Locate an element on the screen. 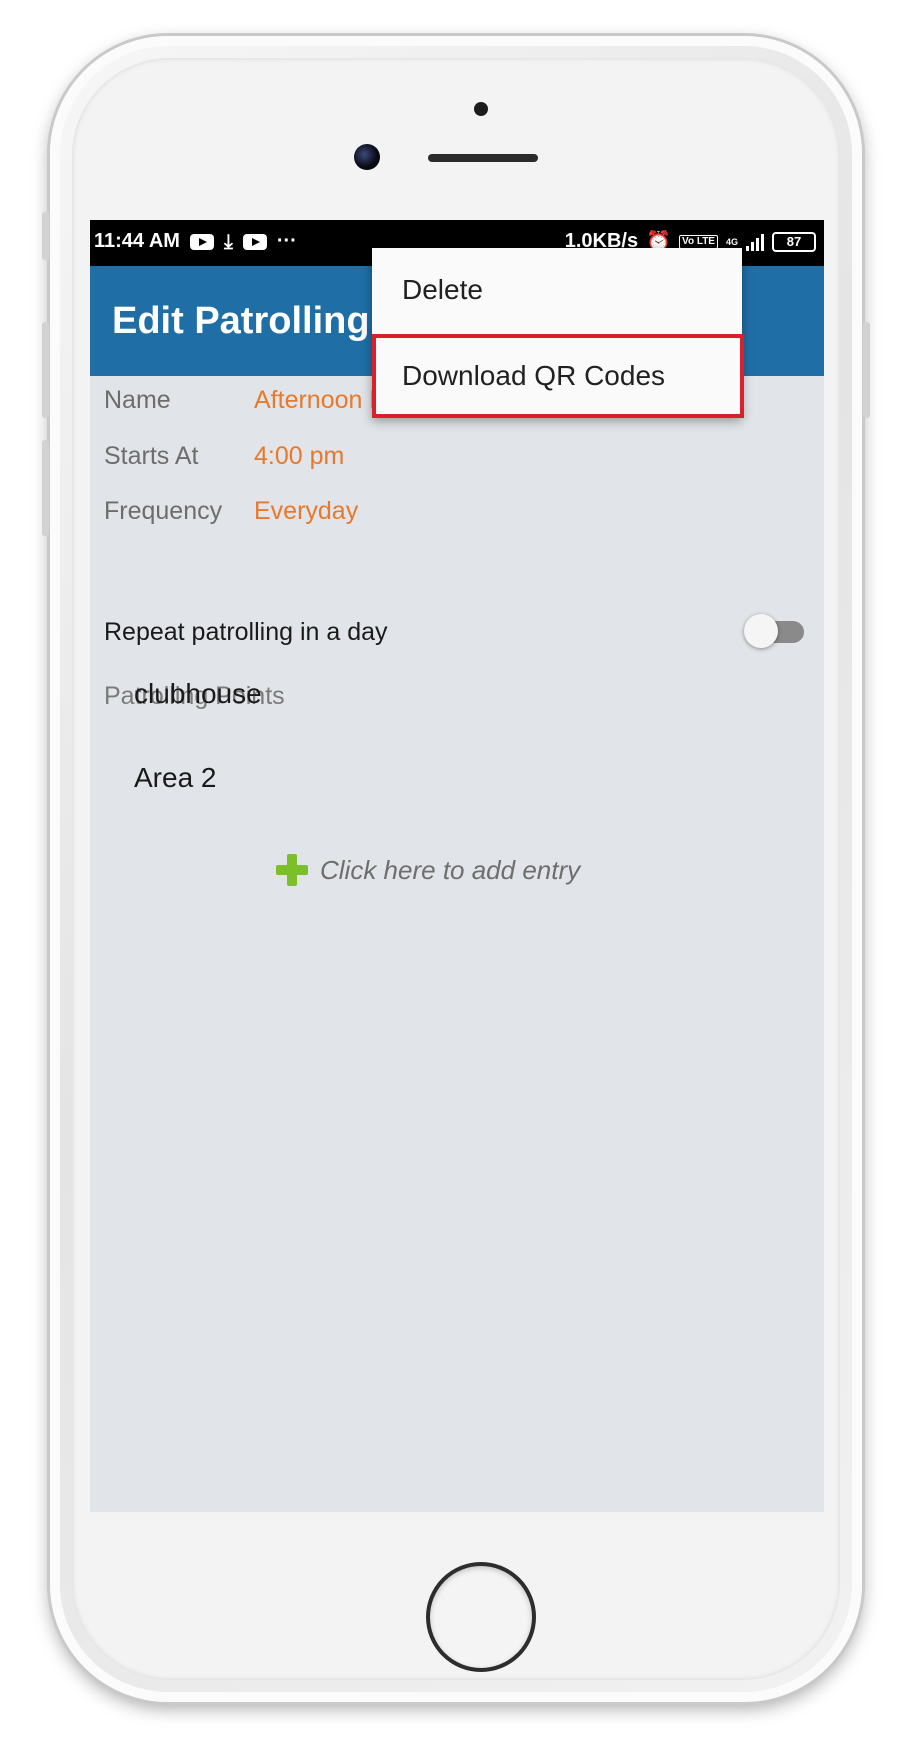 This screenshot has height=1742, width=920. toggle-knob is located at coordinates (761, 631).